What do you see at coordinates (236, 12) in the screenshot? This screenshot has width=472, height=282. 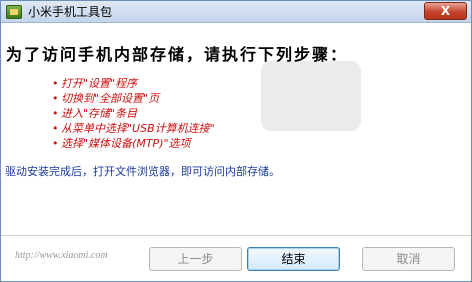 I see `title-bar: 小米手机工具包 X` at bounding box center [236, 12].